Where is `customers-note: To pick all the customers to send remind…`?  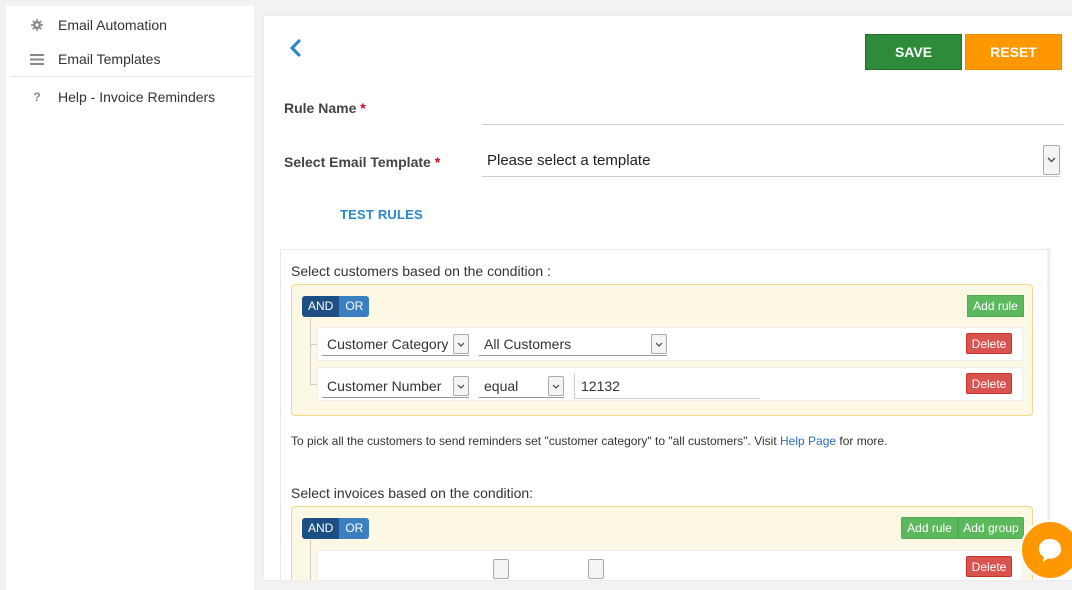
customers-note: To pick all the customers to send remind… is located at coordinates (589, 441).